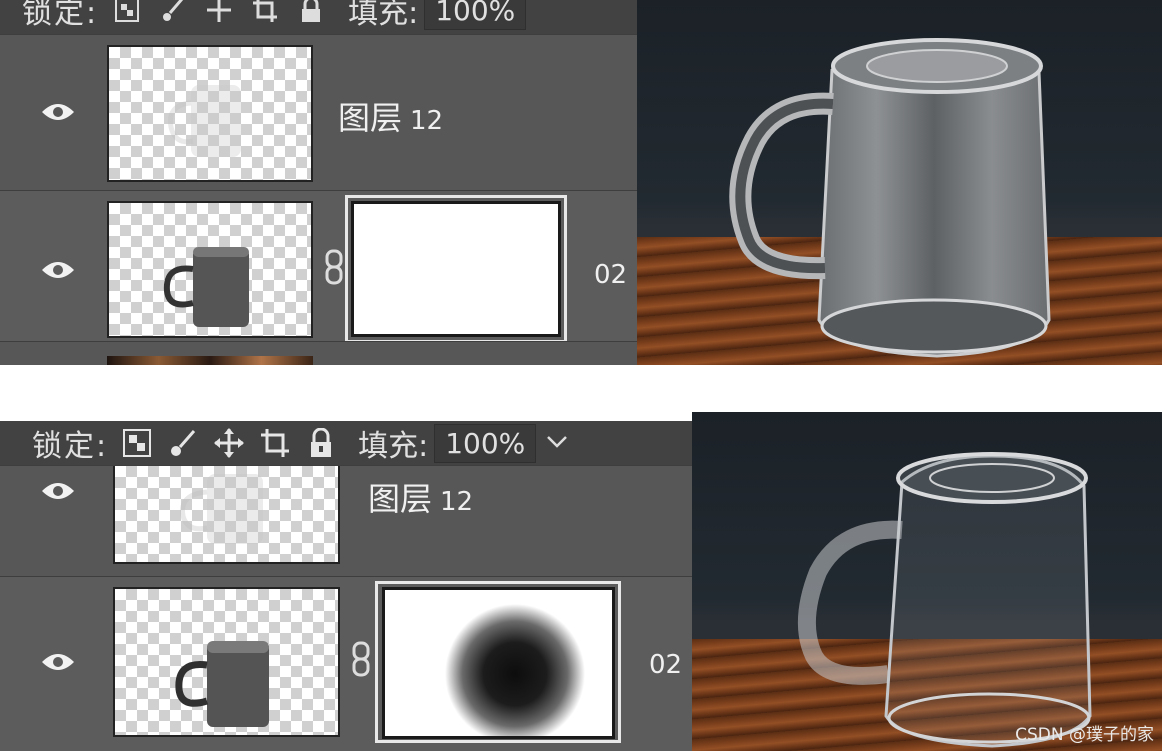  I want to click on next-layer-thumbnail, so click(210, 360).